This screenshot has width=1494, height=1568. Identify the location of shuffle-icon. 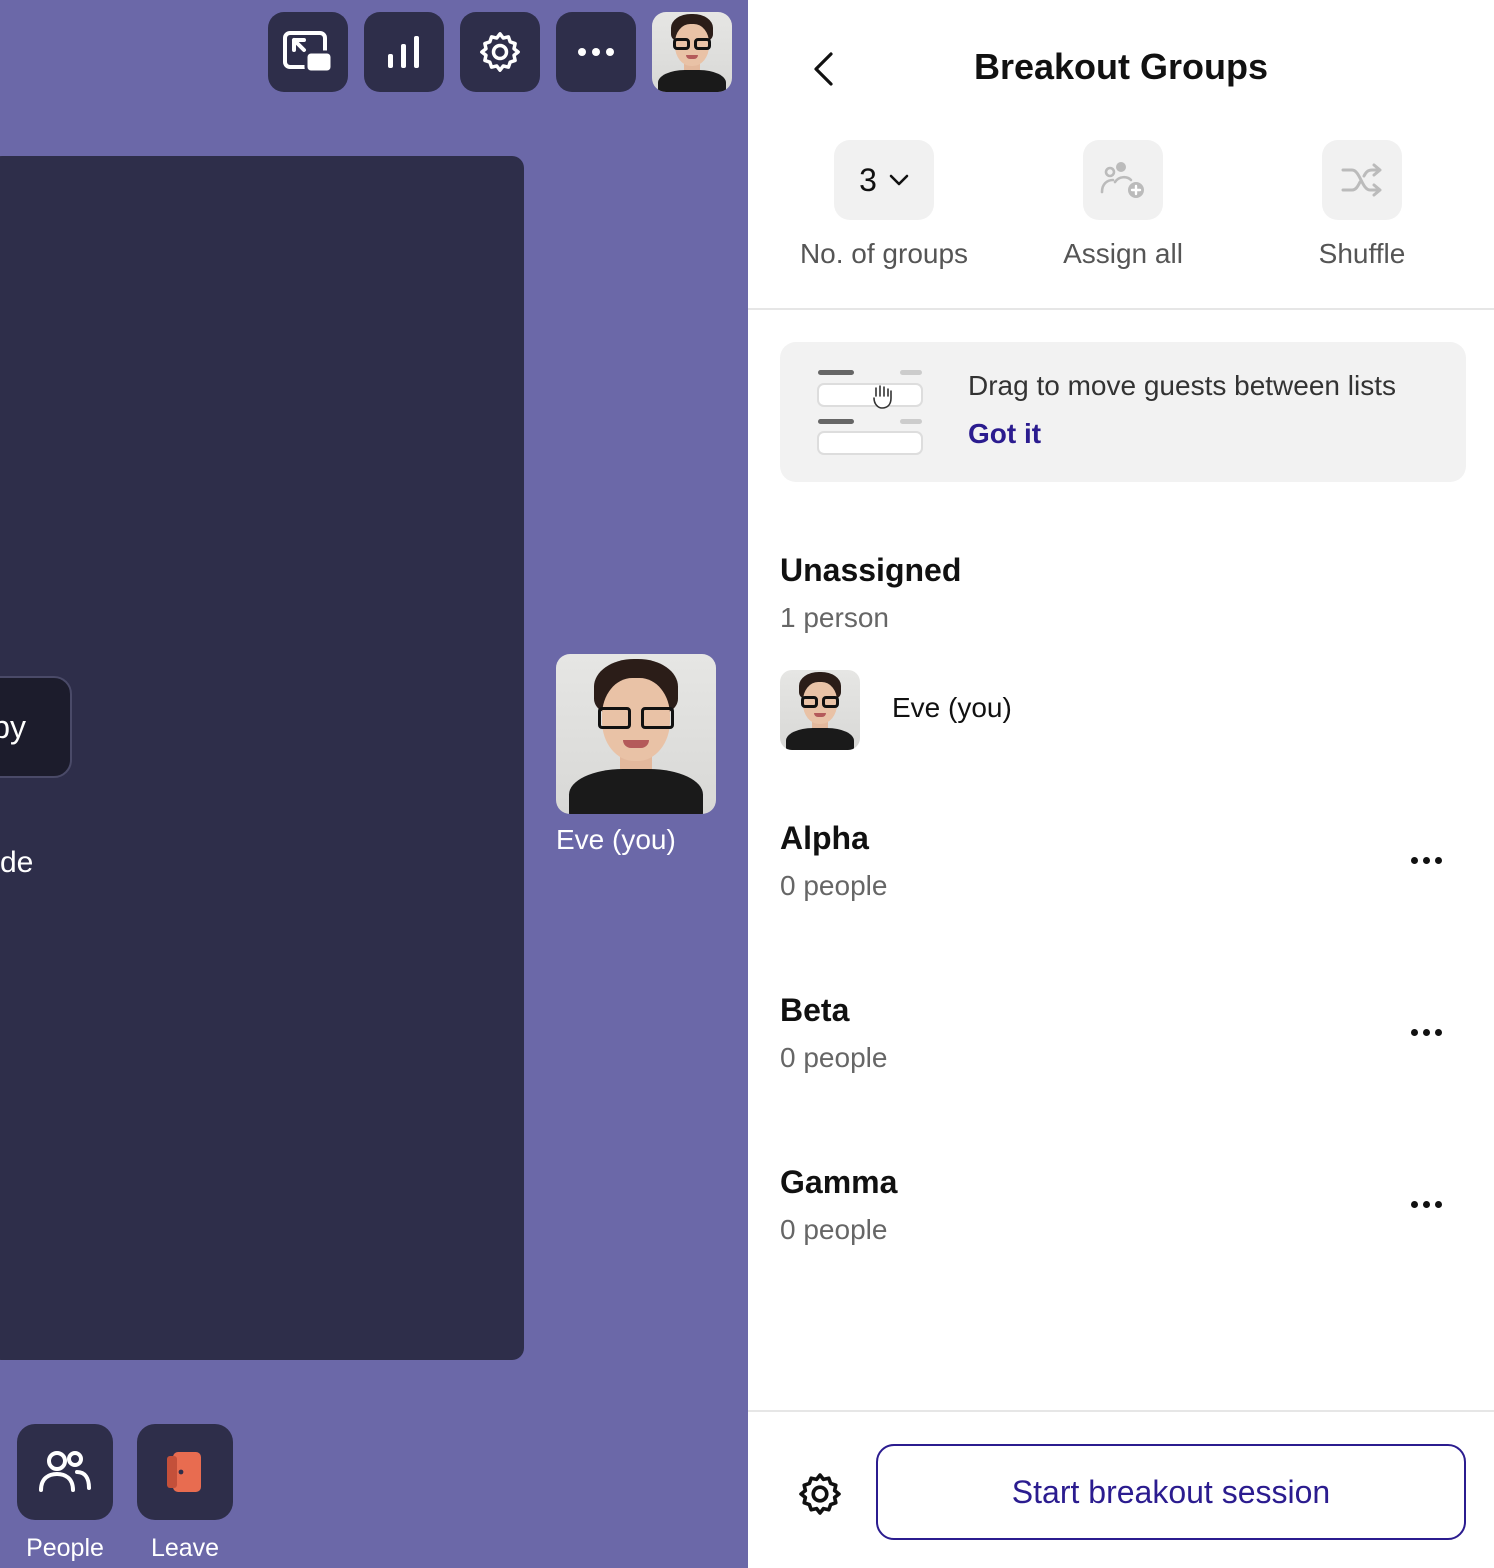
(1361, 180).